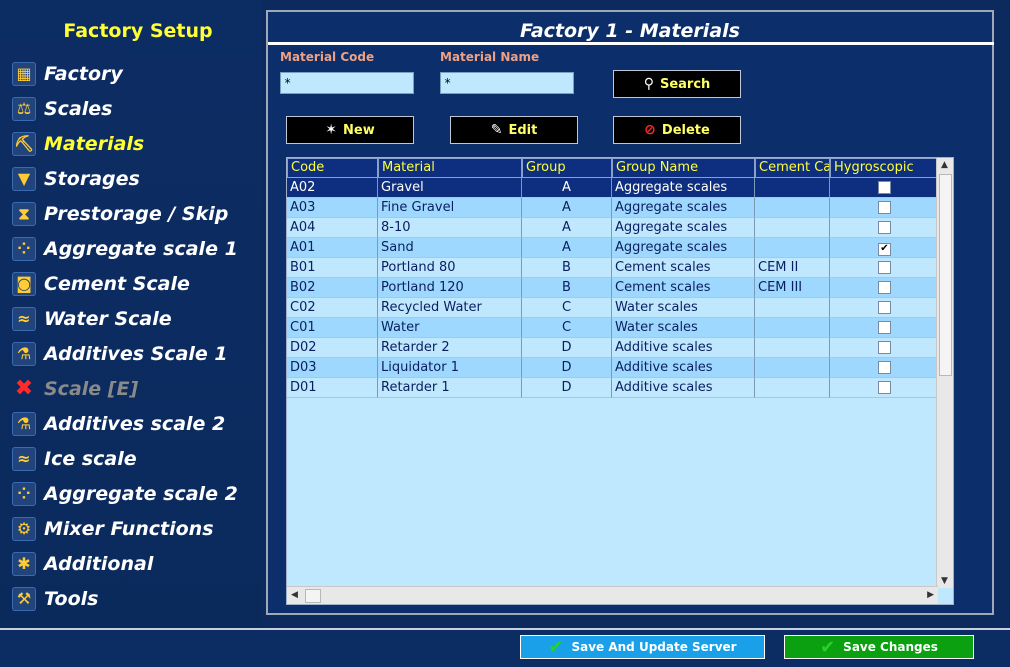 Image resolution: width=1010 pixels, height=667 pixels. What do you see at coordinates (125, 598) in the screenshot?
I see `sidebar-item-tools: ⚒ Tools` at bounding box center [125, 598].